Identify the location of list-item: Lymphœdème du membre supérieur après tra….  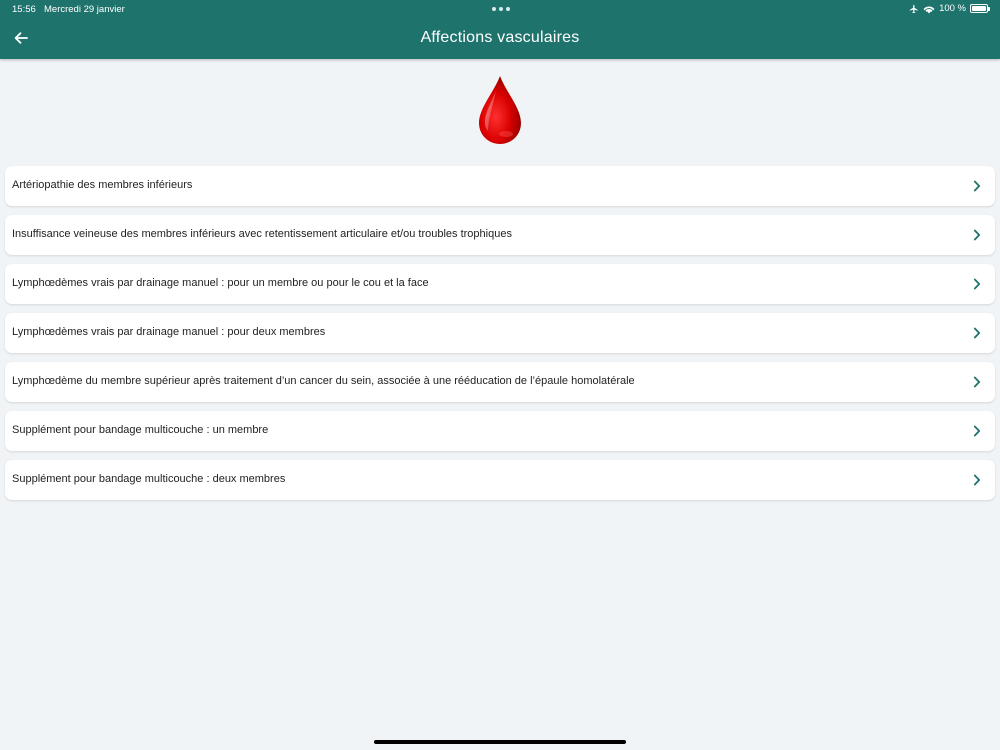
(500, 382).